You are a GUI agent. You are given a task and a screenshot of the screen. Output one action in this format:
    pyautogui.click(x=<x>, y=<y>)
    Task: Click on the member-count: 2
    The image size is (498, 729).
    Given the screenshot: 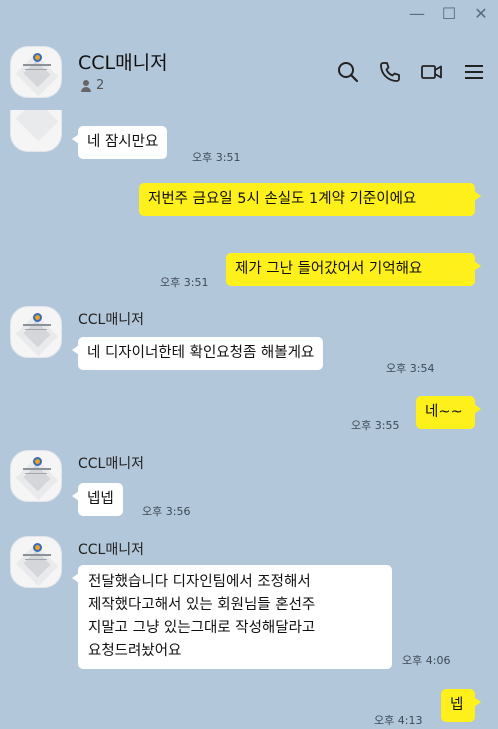 What is the action you would take?
    pyautogui.click(x=92, y=85)
    